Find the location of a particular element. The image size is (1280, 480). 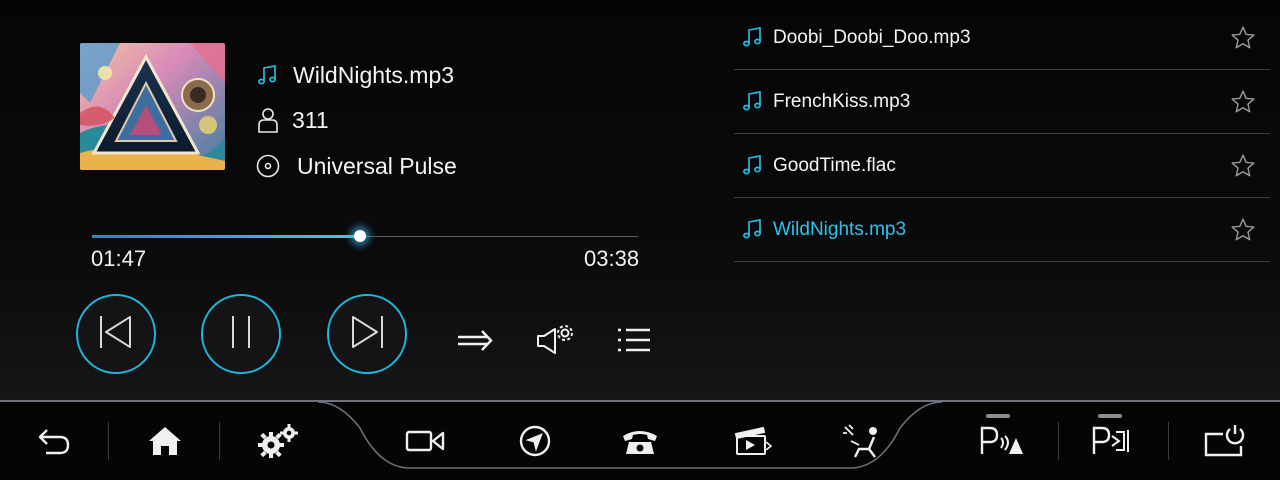

seat-climate-icon is located at coordinates (862, 443).